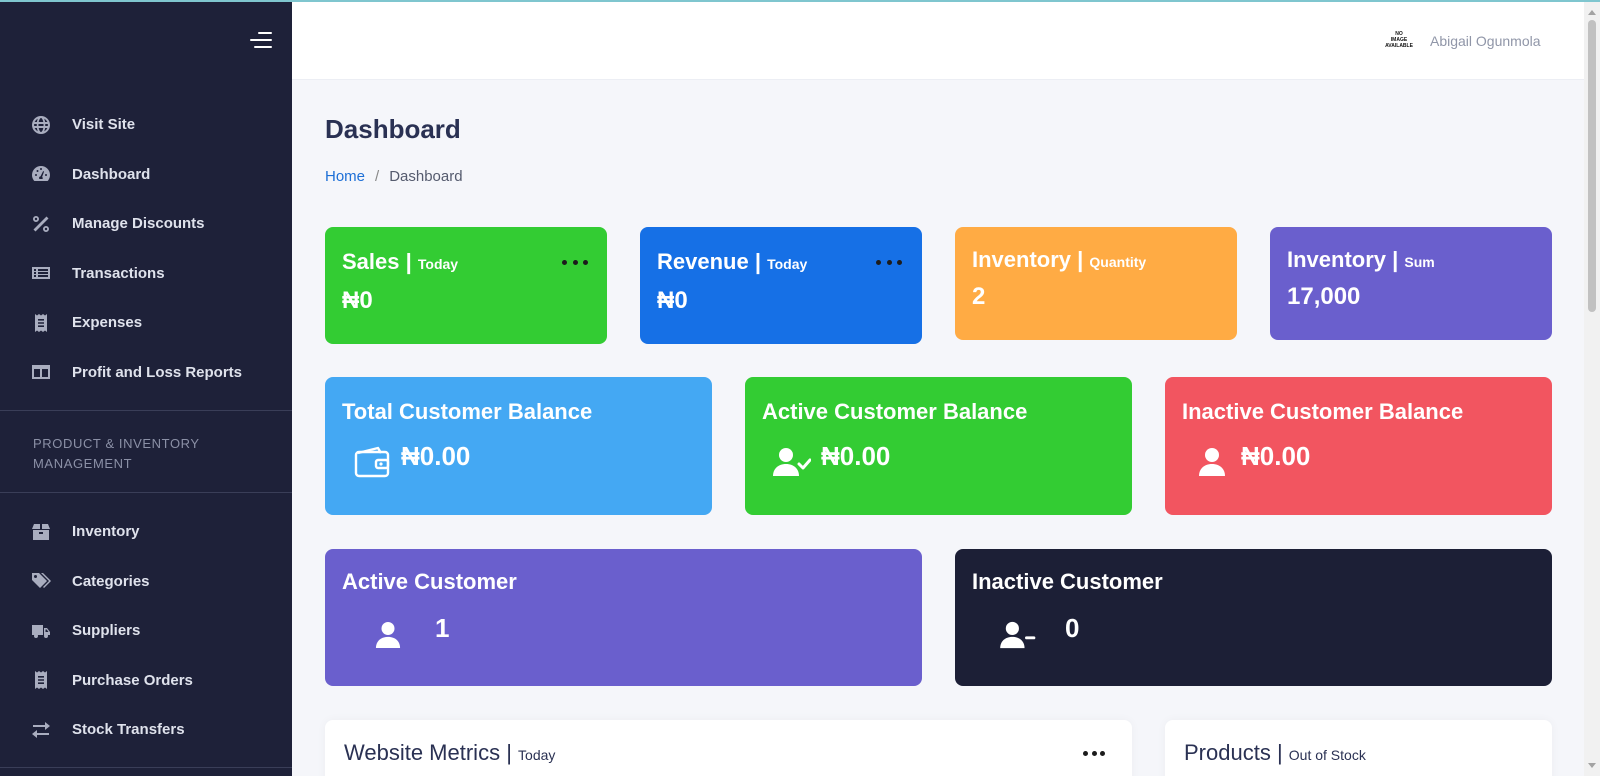 The height and width of the screenshot is (776, 1600). I want to click on gauge-icon, so click(41, 174).